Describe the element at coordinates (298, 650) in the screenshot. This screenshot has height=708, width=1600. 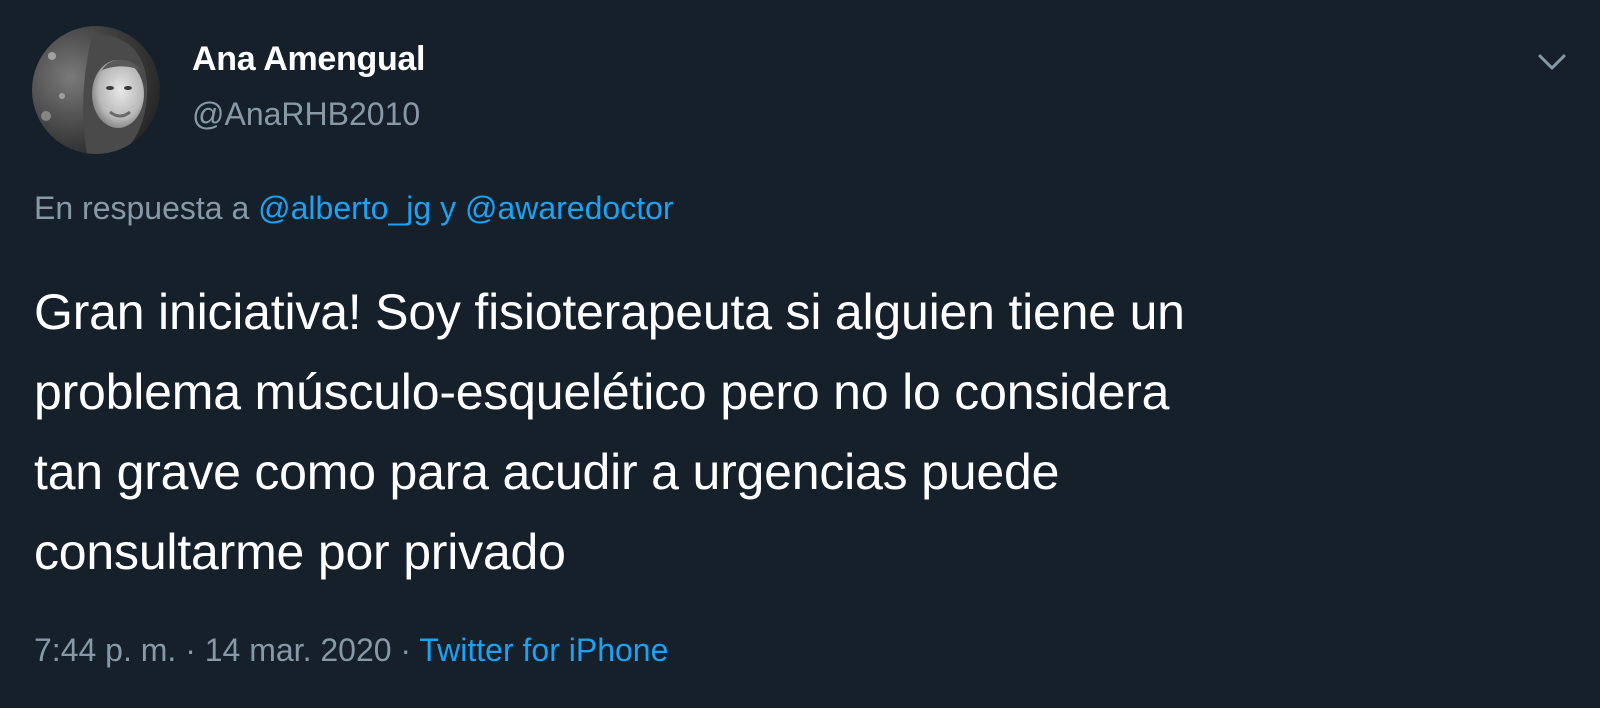
I see `tweet-date: 14 mar. 2020` at that location.